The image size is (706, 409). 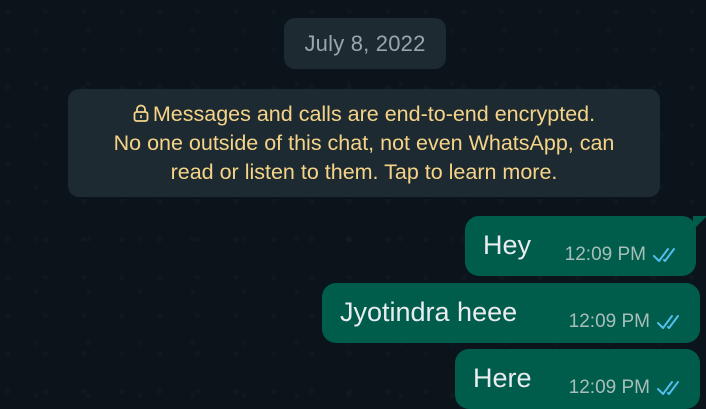 I want to click on outgoing-message: Jyotindra heee 12:09 PM, so click(x=511, y=313).